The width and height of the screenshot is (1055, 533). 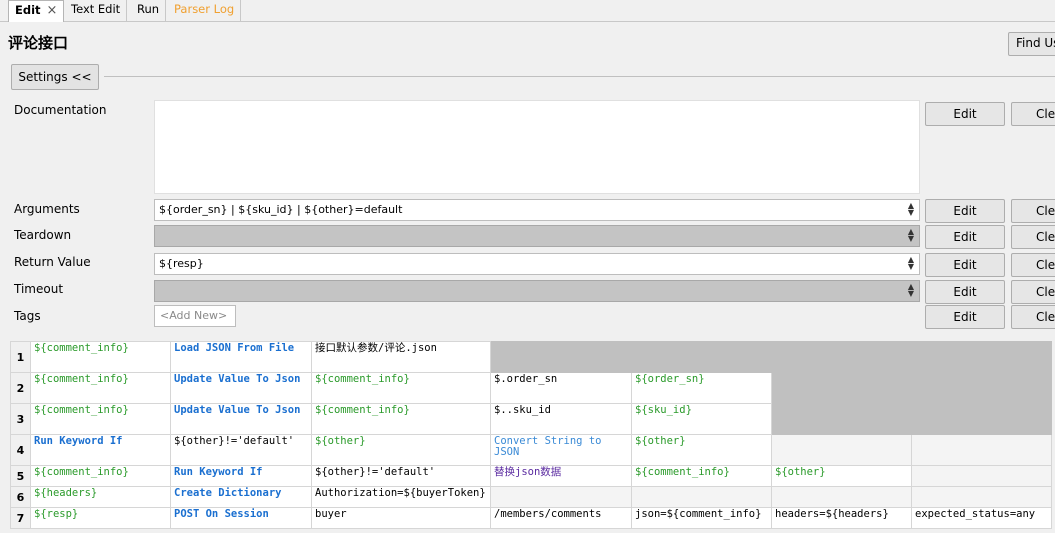 I want to click on timeout-label: Timeout, so click(x=39, y=289).